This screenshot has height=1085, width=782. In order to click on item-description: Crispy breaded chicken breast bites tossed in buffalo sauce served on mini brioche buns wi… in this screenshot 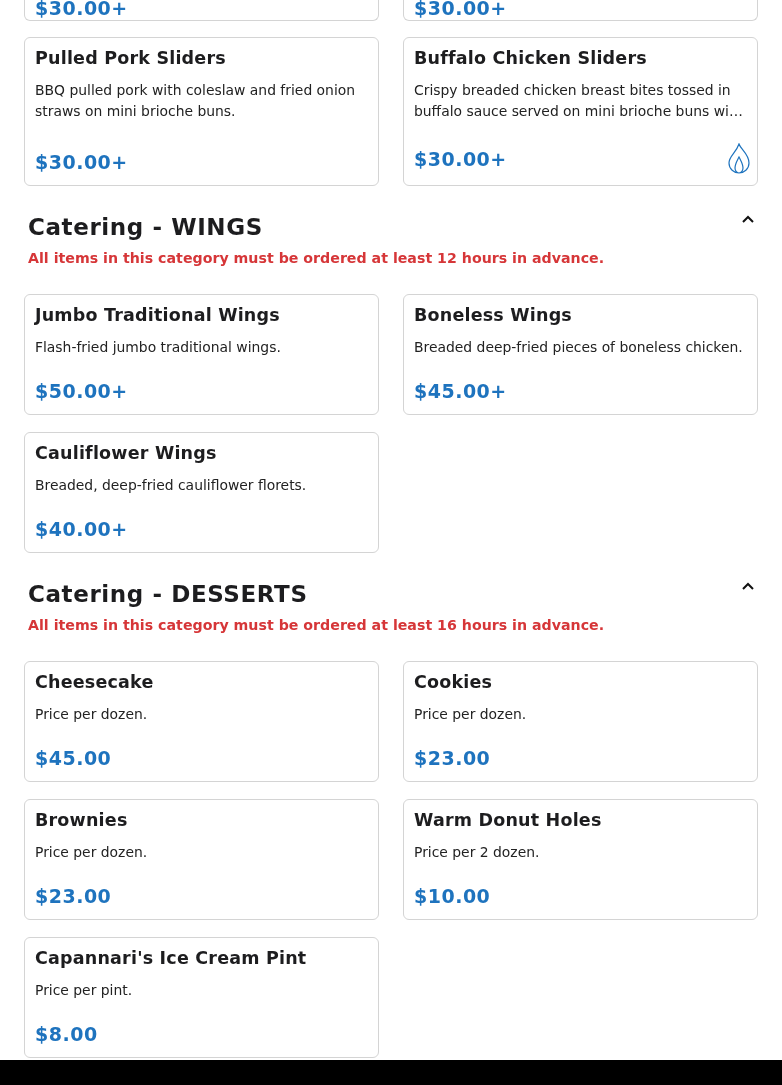, I will do `click(579, 101)`.